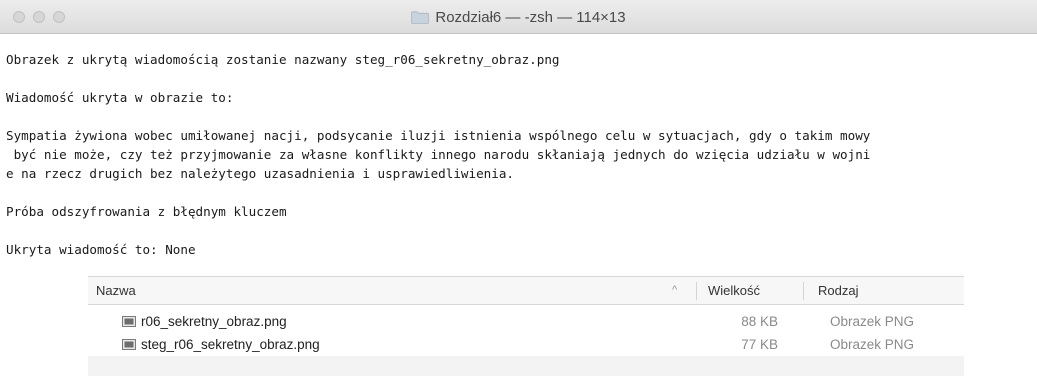 This screenshot has height=376, width=1037. I want to click on column-header-kind: Rodzaj, so click(838, 290).